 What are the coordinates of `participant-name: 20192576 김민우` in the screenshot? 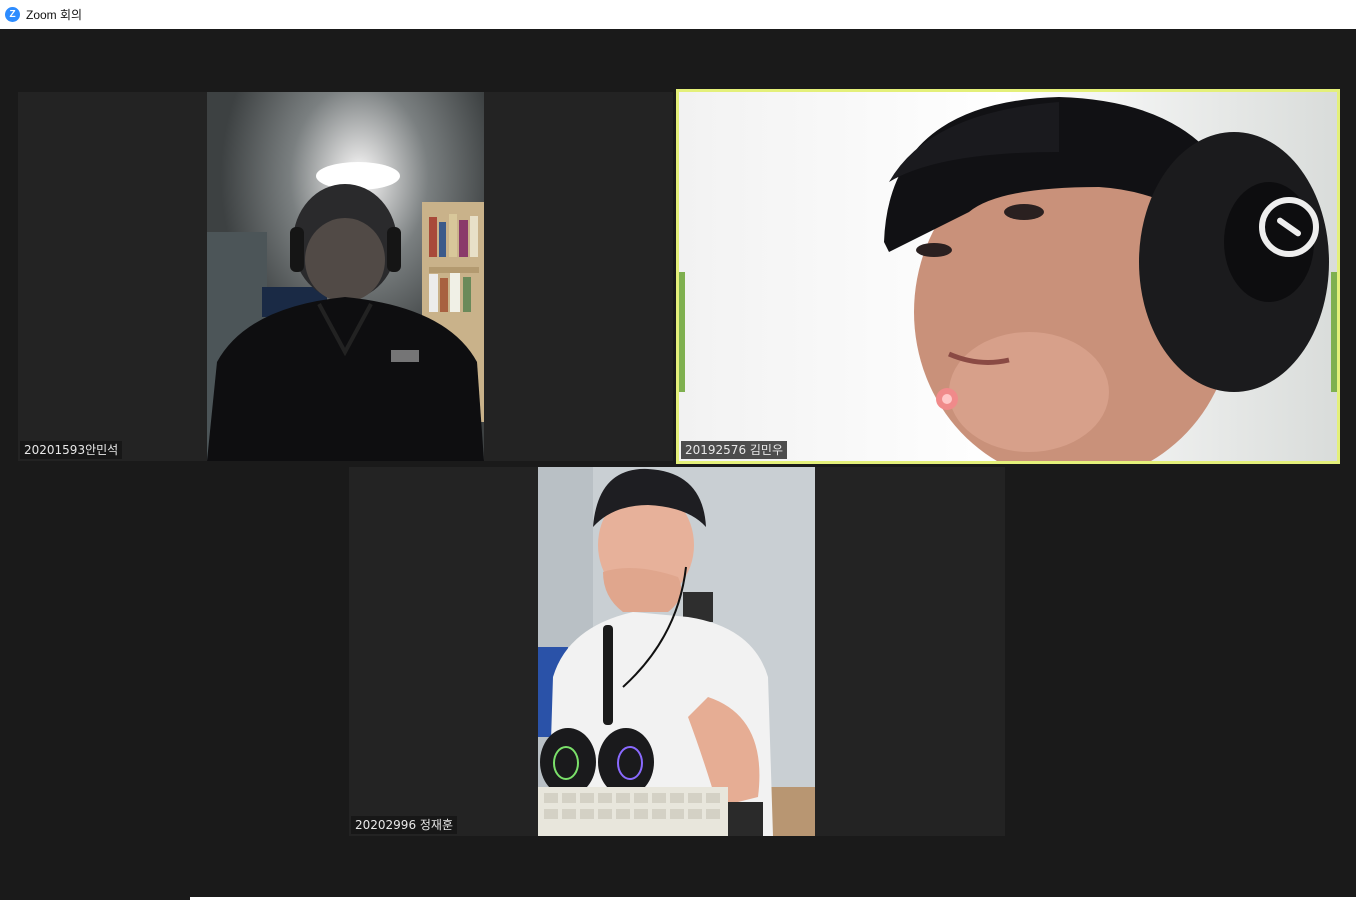 It's located at (734, 450).